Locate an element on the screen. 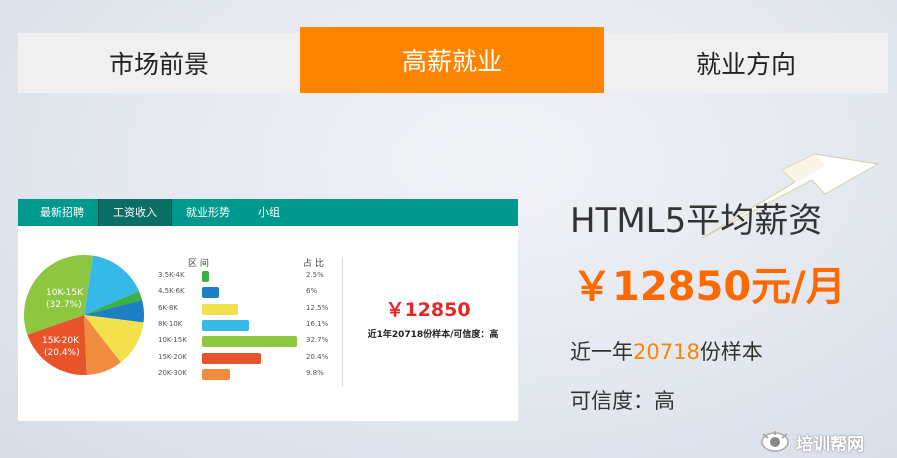 This screenshot has width=897, height=458. salary-range-row: 8K-10K 16.1% is located at coordinates (183, 325).